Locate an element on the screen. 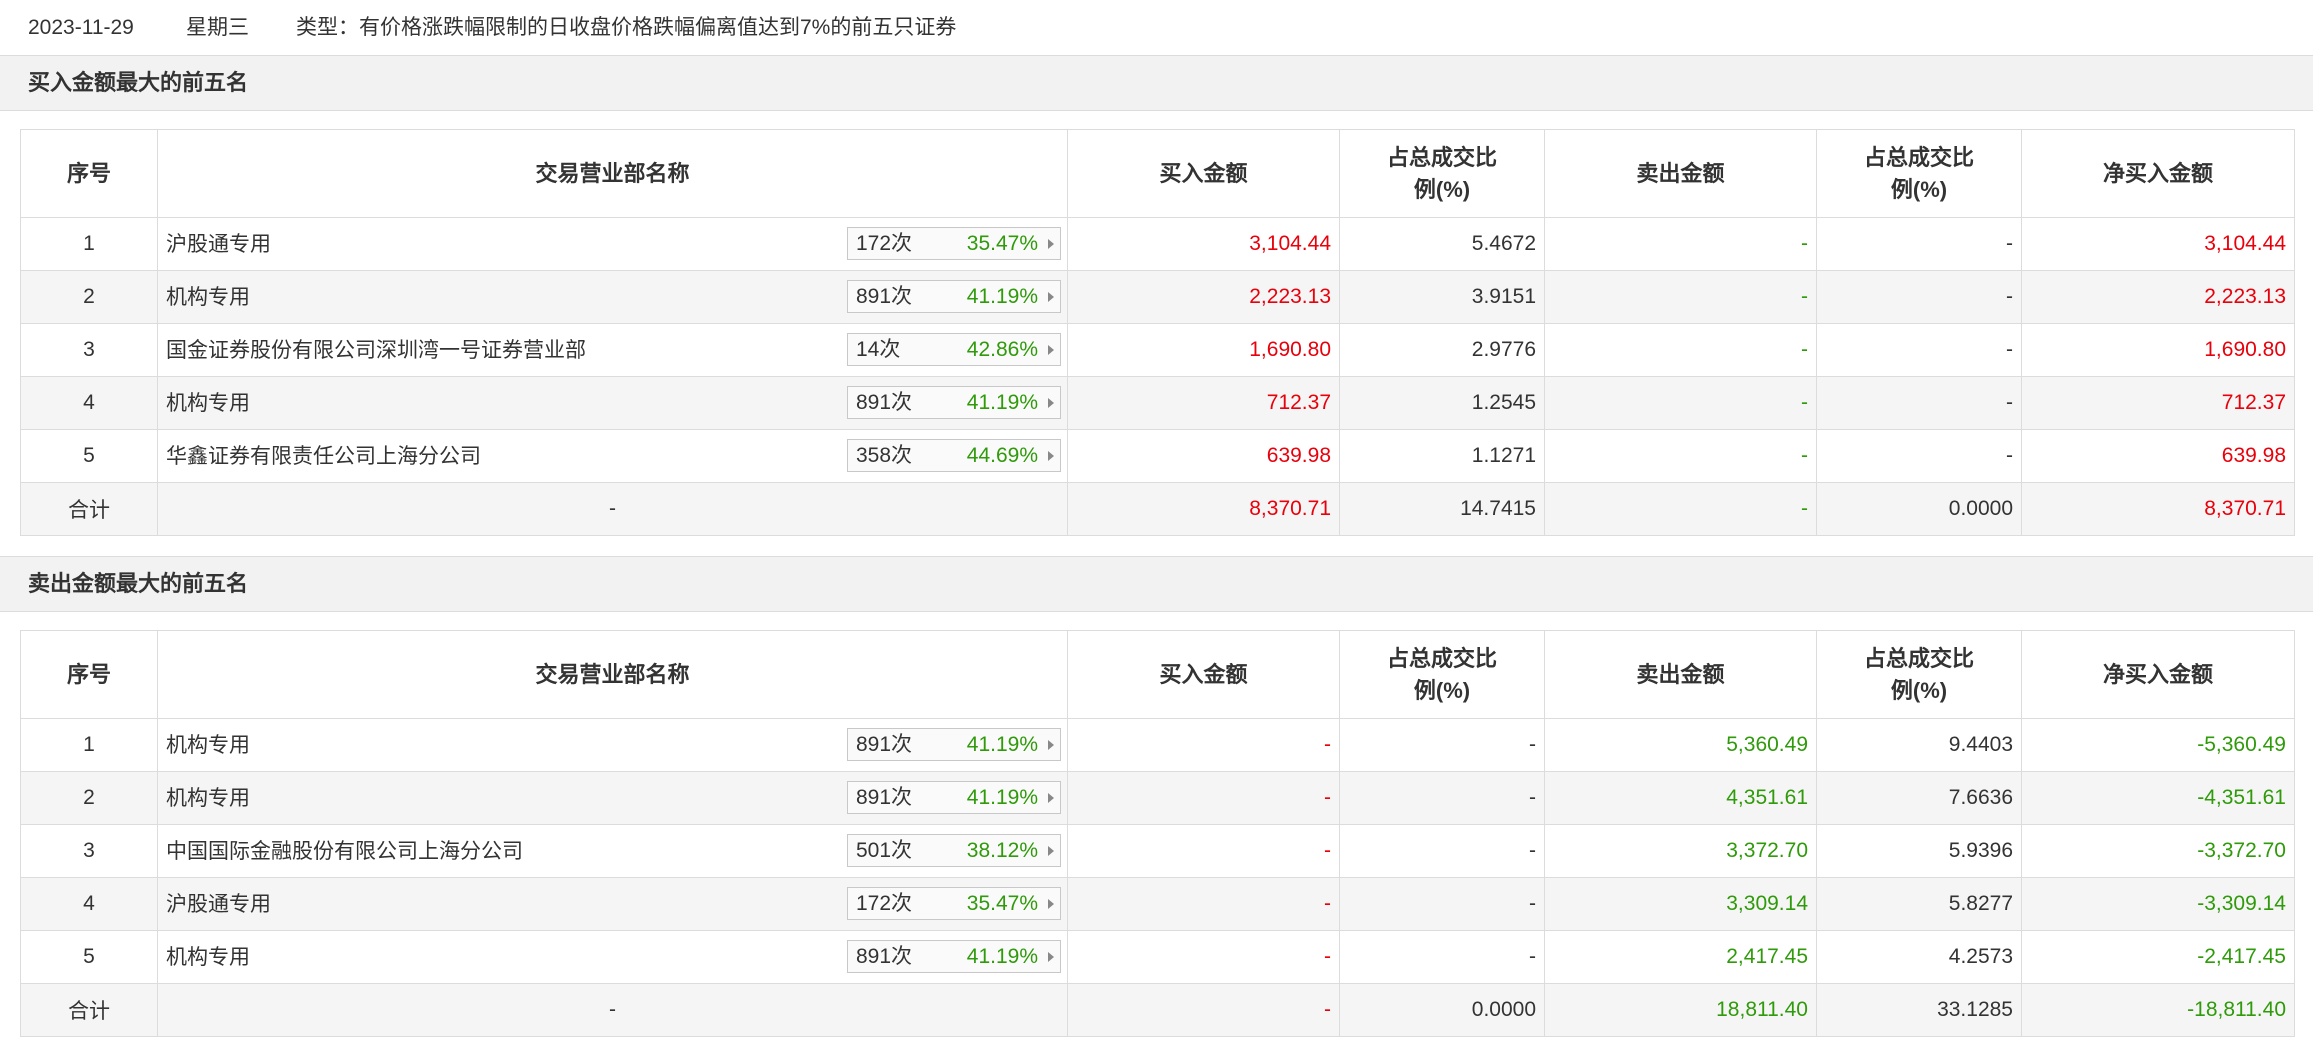  branch-win-rate: 44.69% is located at coordinates (1002, 455).